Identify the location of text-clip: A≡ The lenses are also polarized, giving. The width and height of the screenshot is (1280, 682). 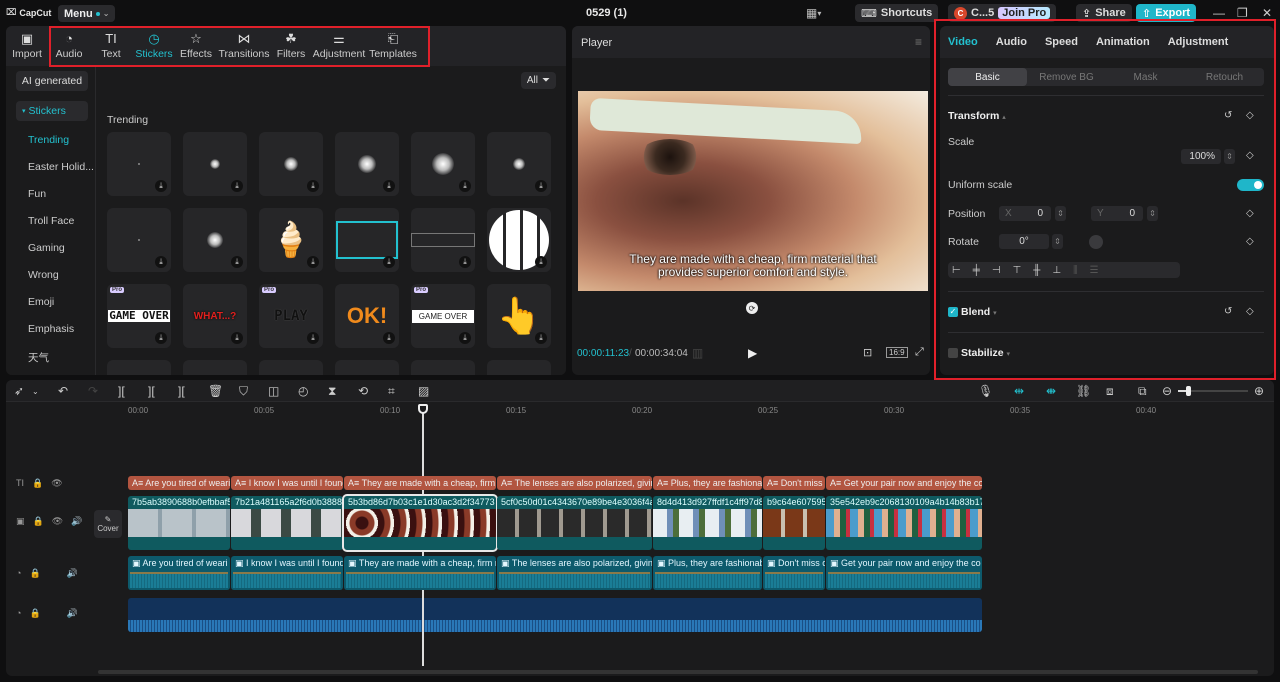
(574, 483).